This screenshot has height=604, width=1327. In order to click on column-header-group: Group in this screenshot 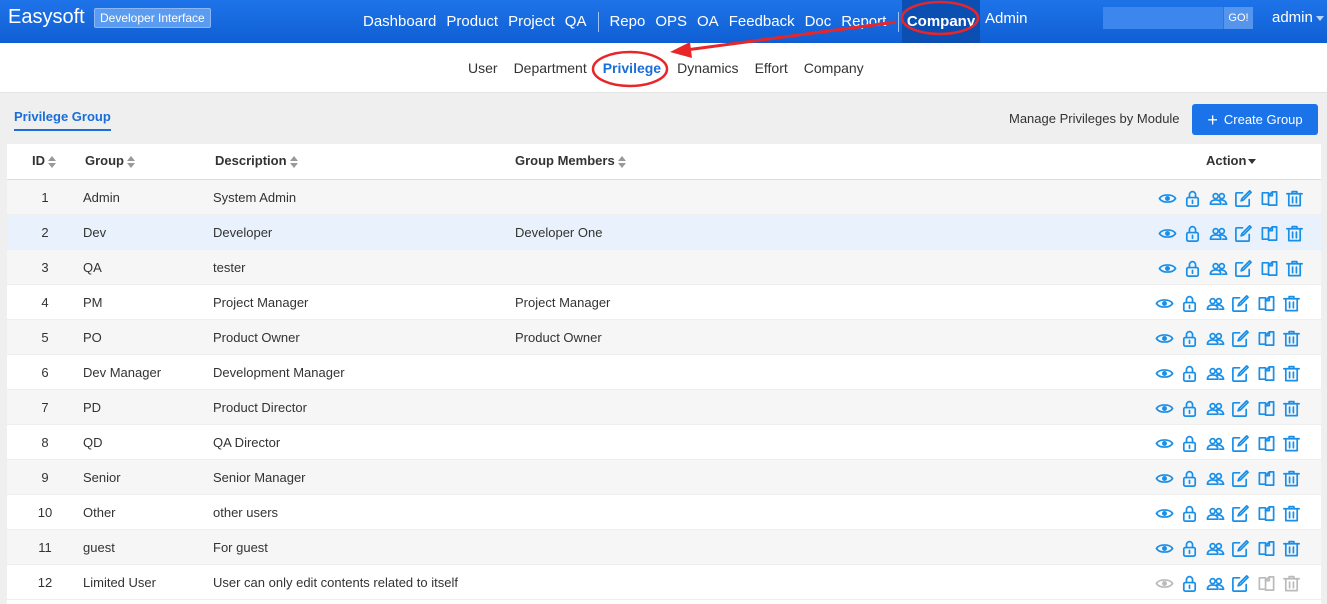, I will do `click(110, 160)`.